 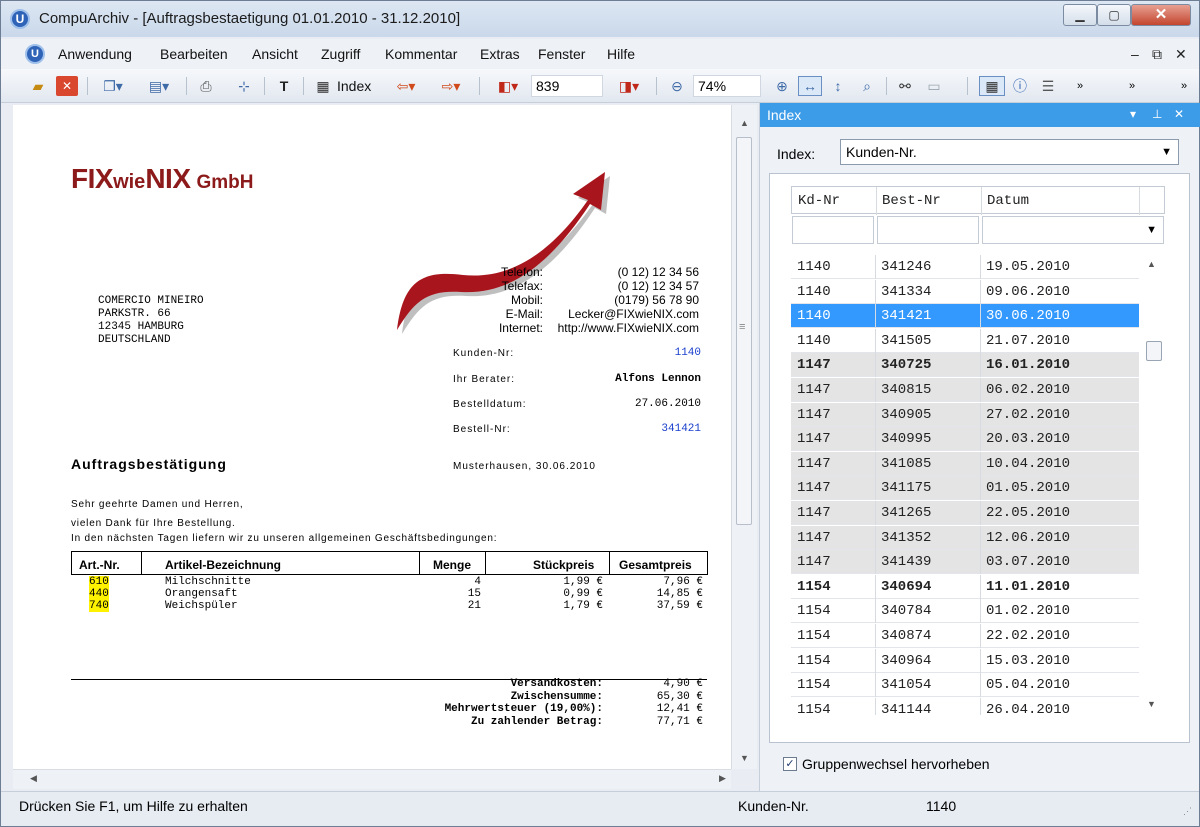 What do you see at coordinates (707, 563) in the screenshot?
I see `table-border` at bounding box center [707, 563].